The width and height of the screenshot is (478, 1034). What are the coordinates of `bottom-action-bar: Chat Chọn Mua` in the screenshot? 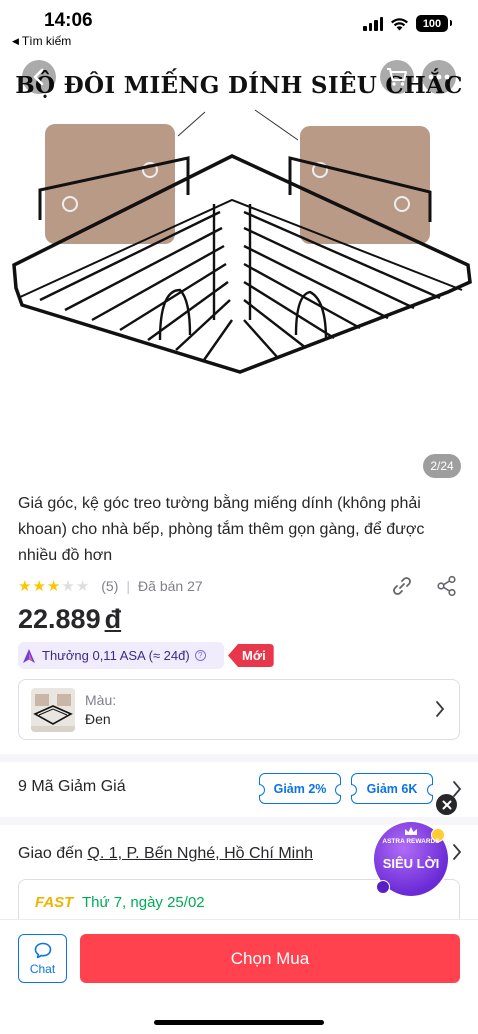 It's located at (239, 977).